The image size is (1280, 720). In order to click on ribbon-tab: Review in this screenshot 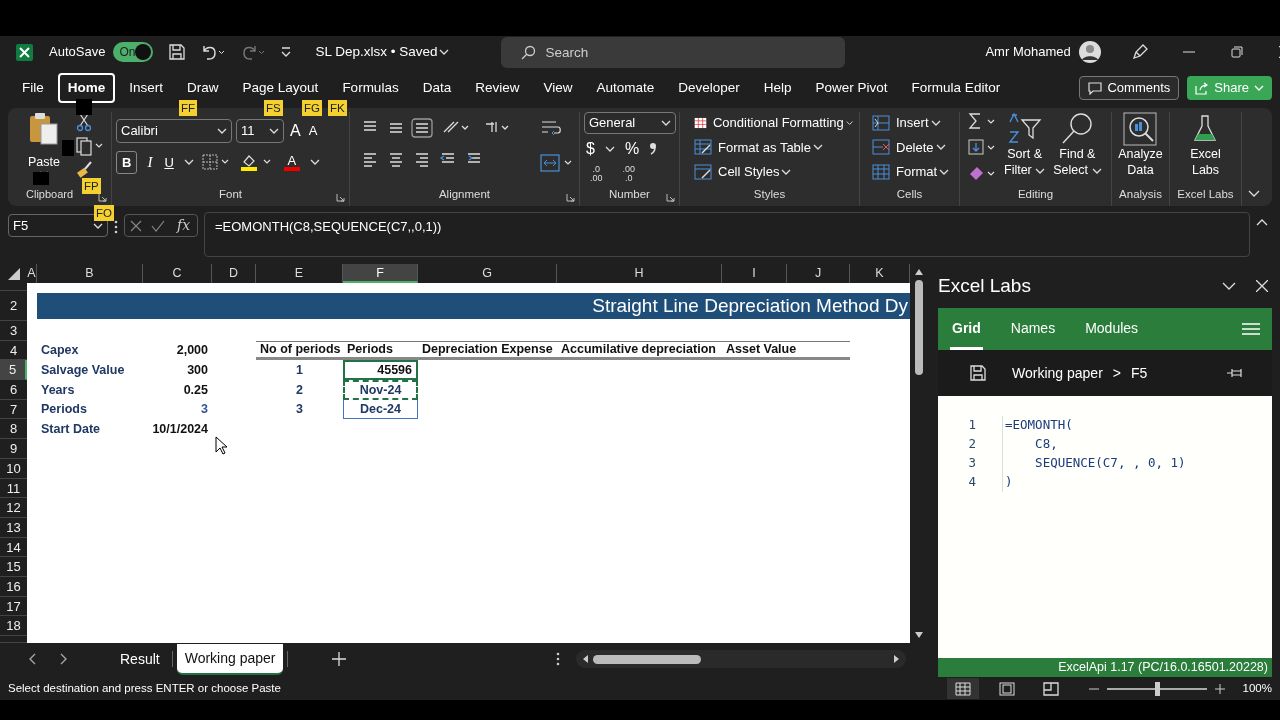, I will do `click(497, 88)`.